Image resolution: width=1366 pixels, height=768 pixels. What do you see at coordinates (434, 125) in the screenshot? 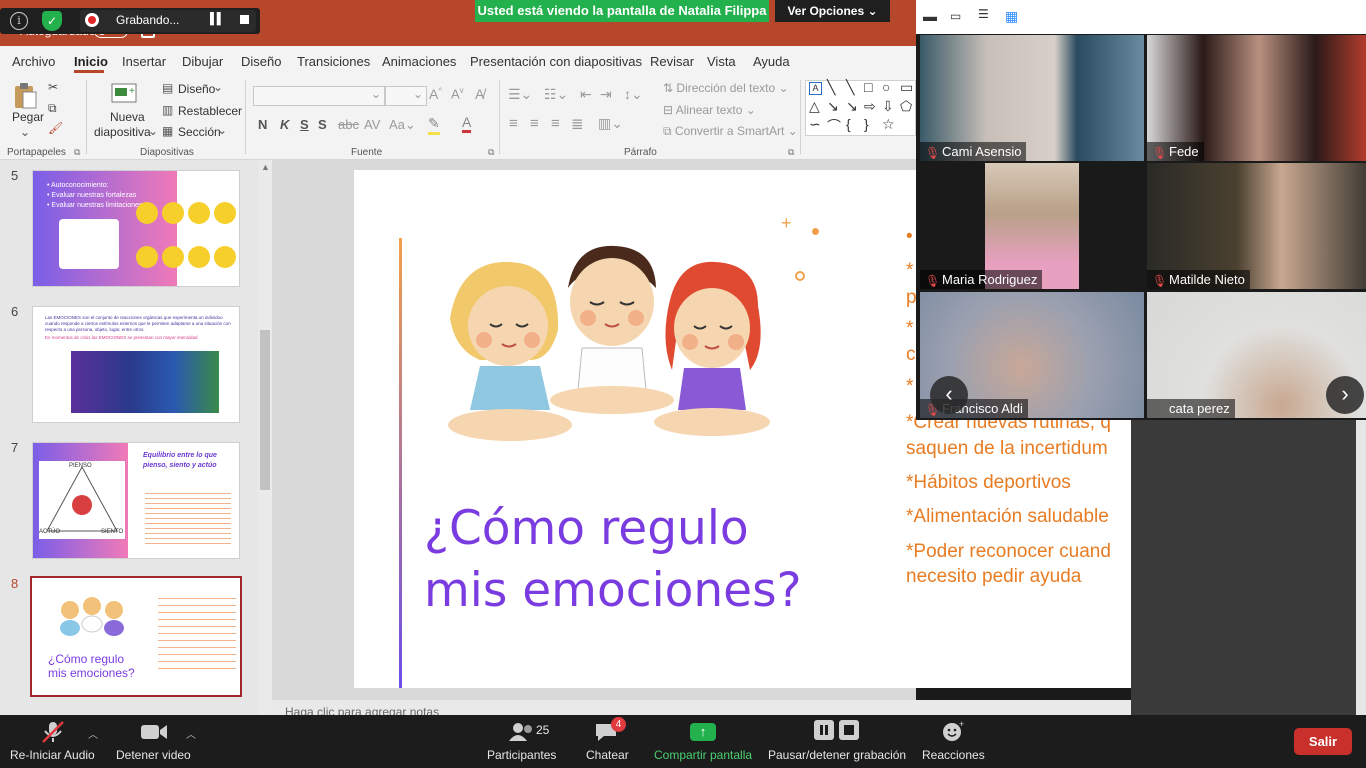
I see `highlight-icon: ✎` at bounding box center [434, 125].